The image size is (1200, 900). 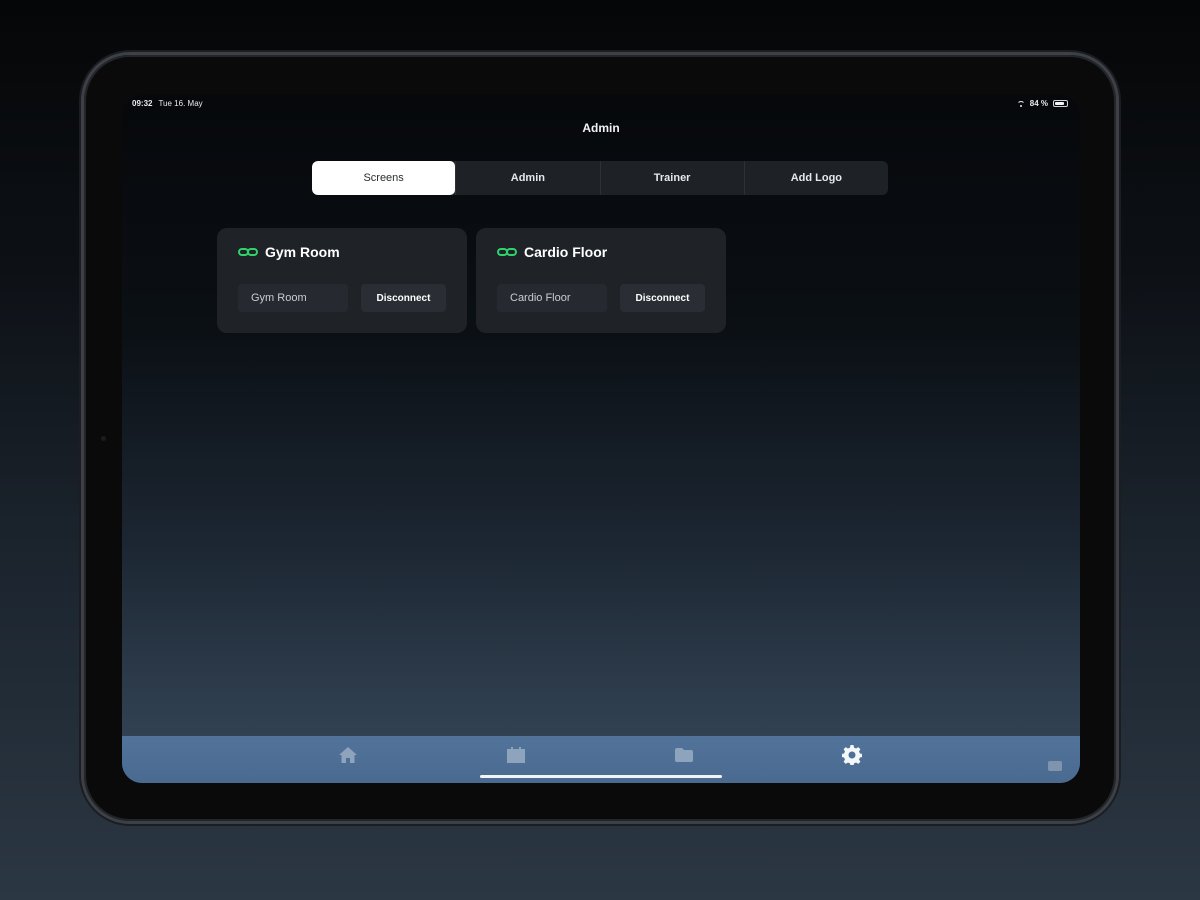 What do you see at coordinates (384, 178) in the screenshot?
I see `tab-screens: Screens` at bounding box center [384, 178].